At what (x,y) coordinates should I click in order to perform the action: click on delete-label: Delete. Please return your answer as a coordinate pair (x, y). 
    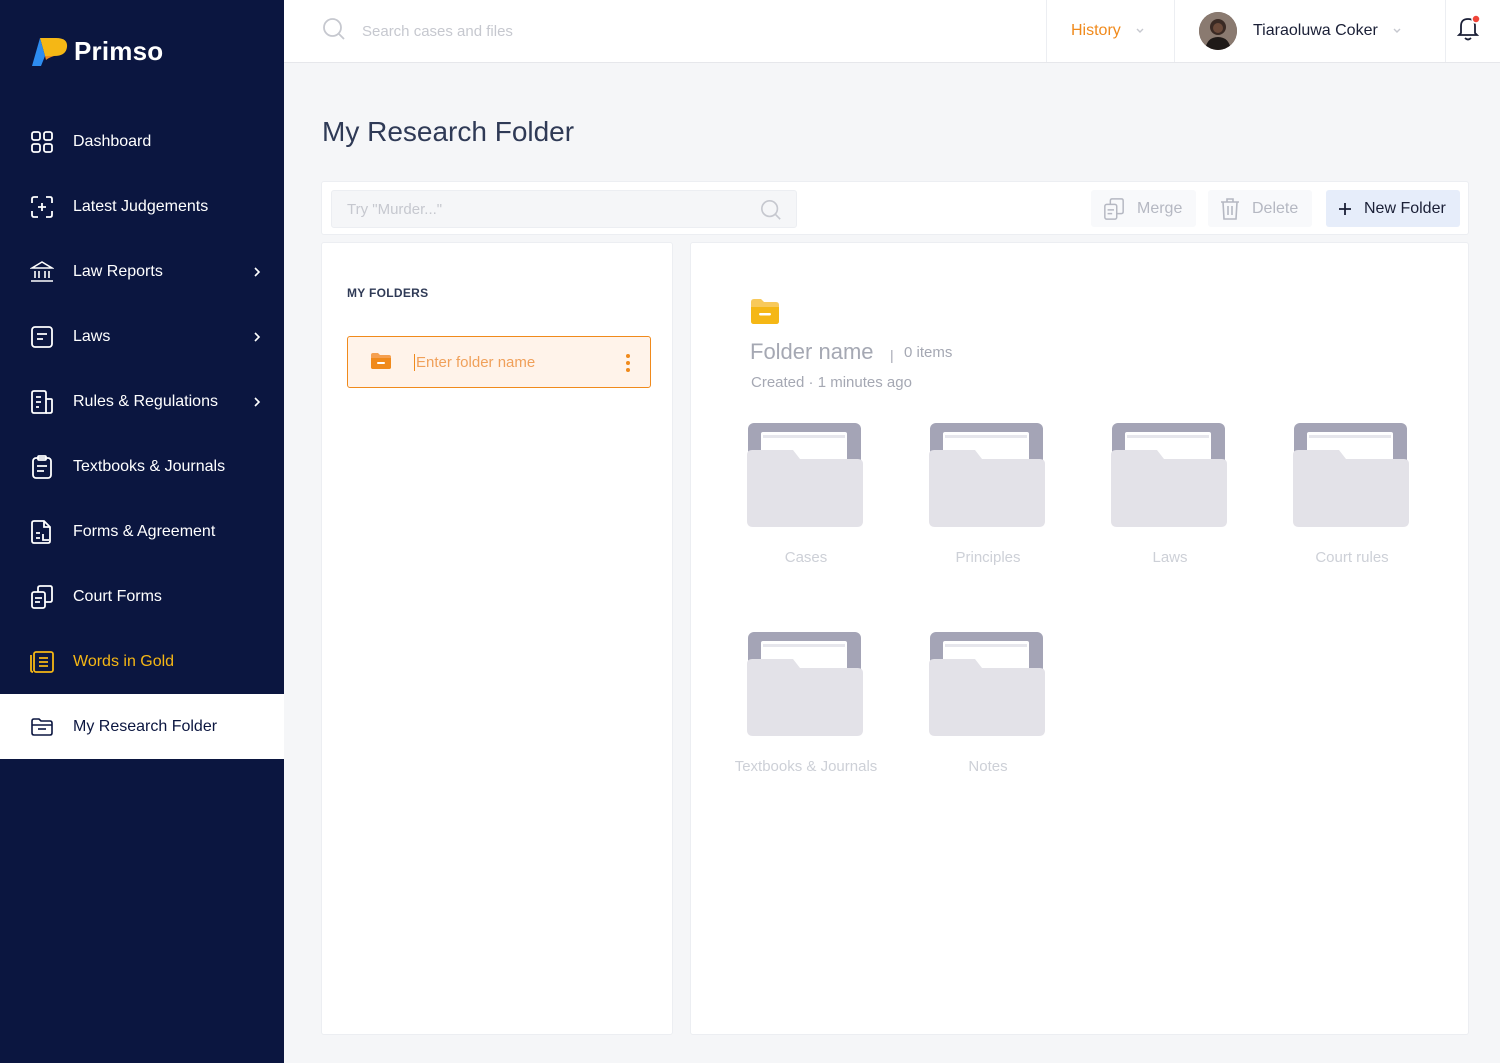
    Looking at the image, I should click on (1275, 208).